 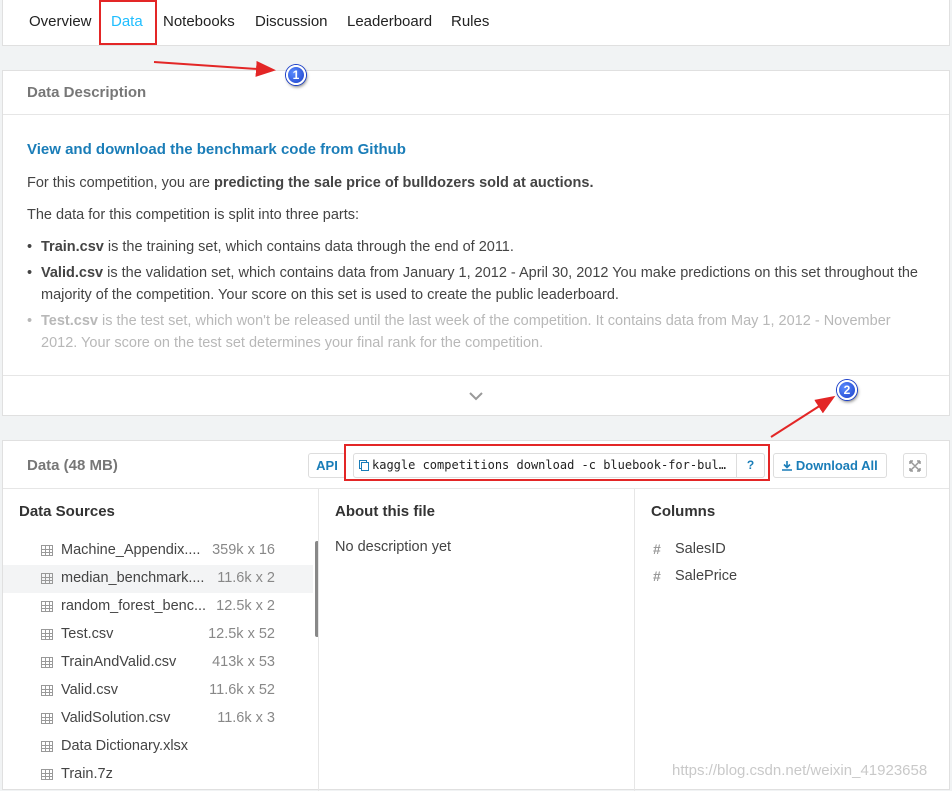 I want to click on file-item: TrainAndValid.csv 413k x 53, so click(x=158, y=663).